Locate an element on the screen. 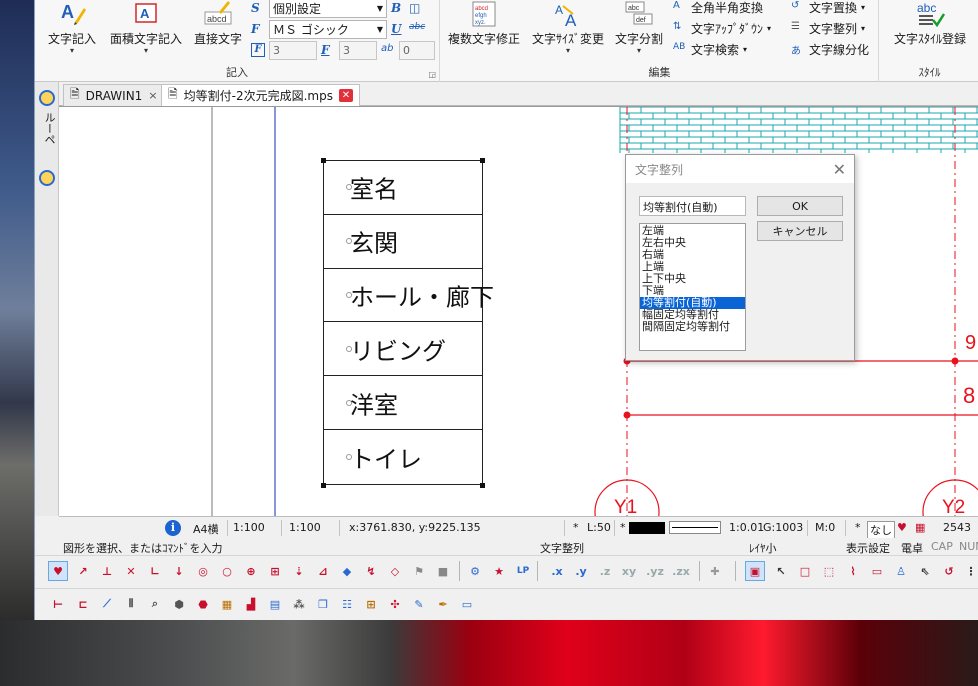 The width and height of the screenshot is (978, 686). nearest-snap-icon: ↓ is located at coordinates (179, 571).